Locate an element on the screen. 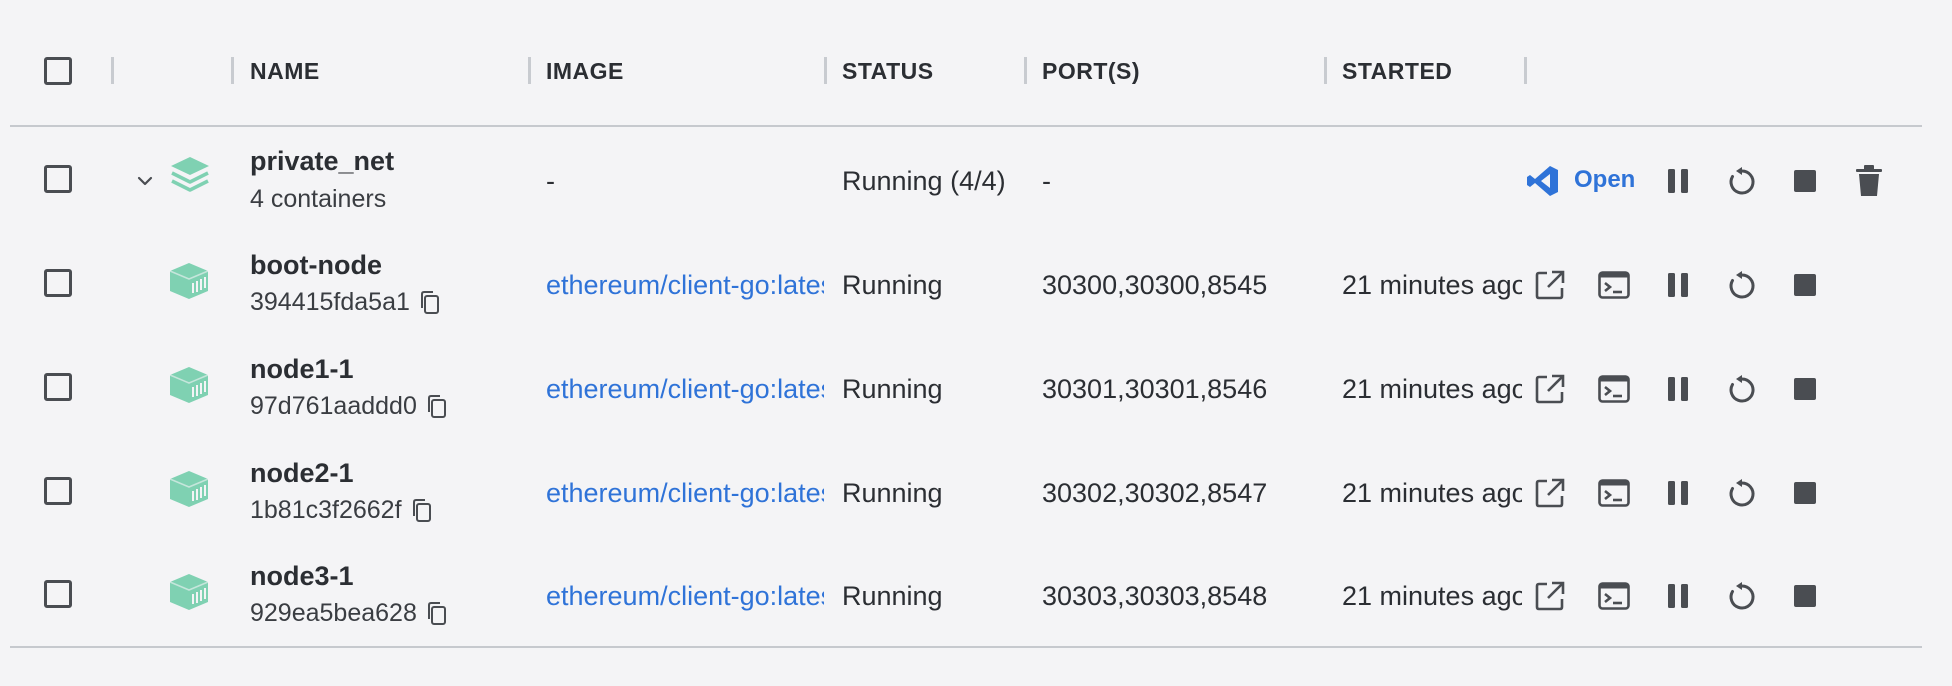 This screenshot has width=1952, height=686. restart-icon is located at coordinates (1742, 389).